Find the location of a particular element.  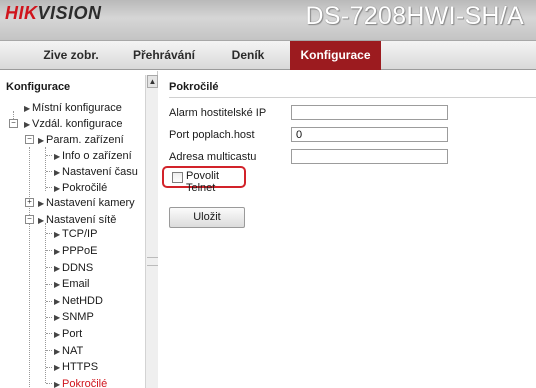

alarm-host-port-input is located at coordinates (369, 134).